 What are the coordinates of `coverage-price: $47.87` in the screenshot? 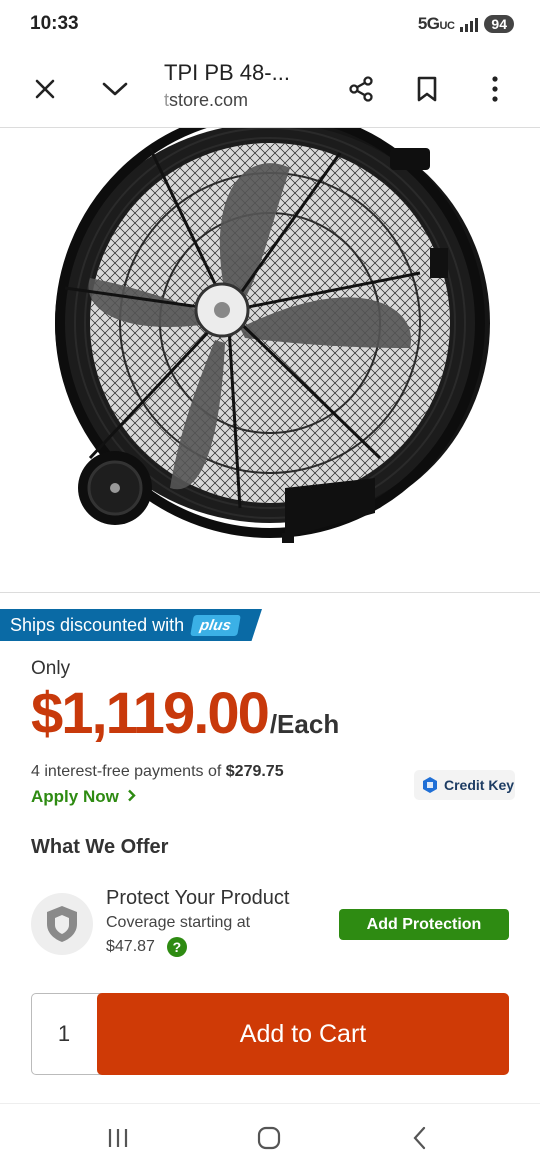 It's located at (130, 946).